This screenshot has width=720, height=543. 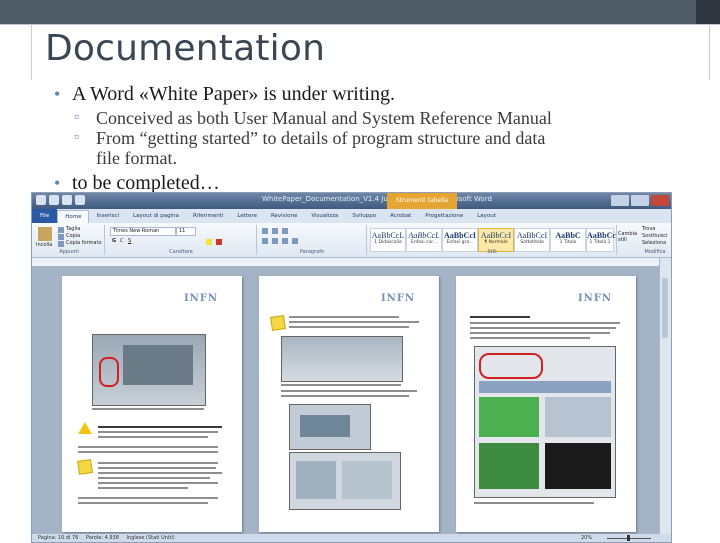 I want to click on bullets-icon, so click(x=265, y=231).